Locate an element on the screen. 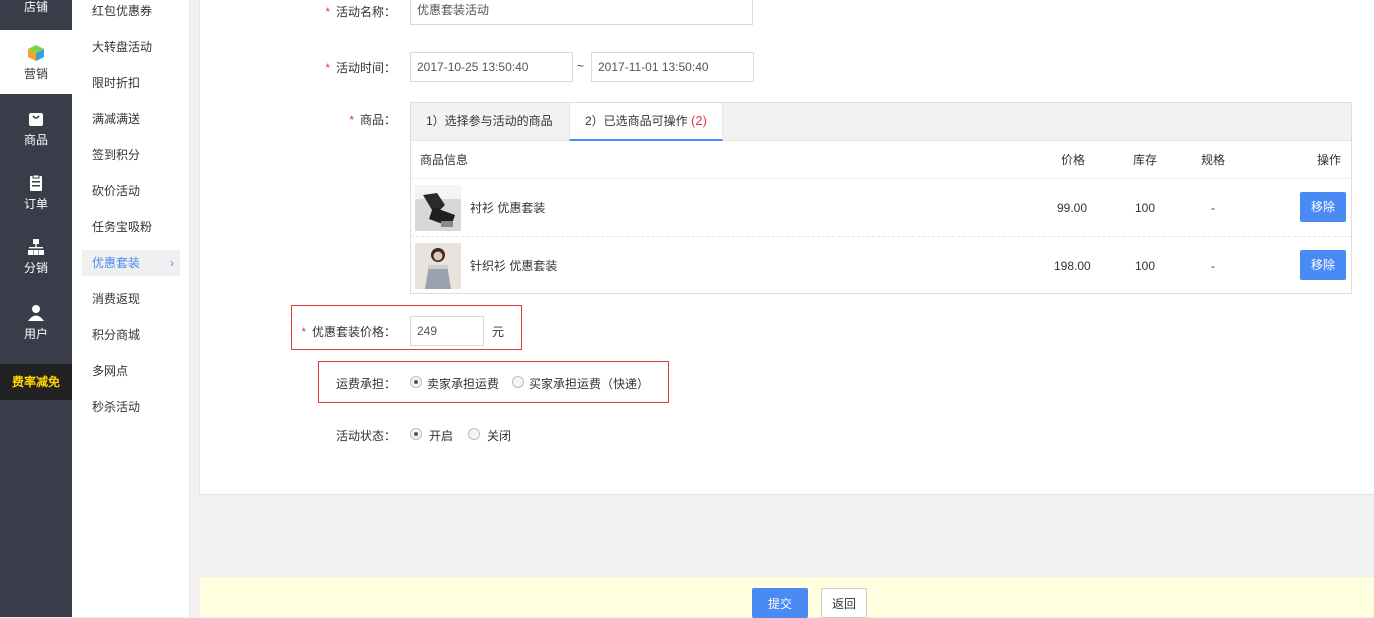 The image size is (1374, 618). user-icon is located at coordinates (36, 313).